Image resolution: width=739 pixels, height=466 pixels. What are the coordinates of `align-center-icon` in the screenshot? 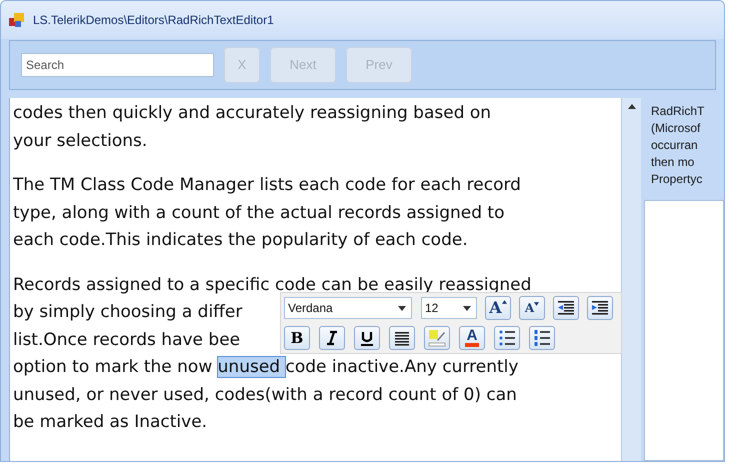 It's located at (402, 338).